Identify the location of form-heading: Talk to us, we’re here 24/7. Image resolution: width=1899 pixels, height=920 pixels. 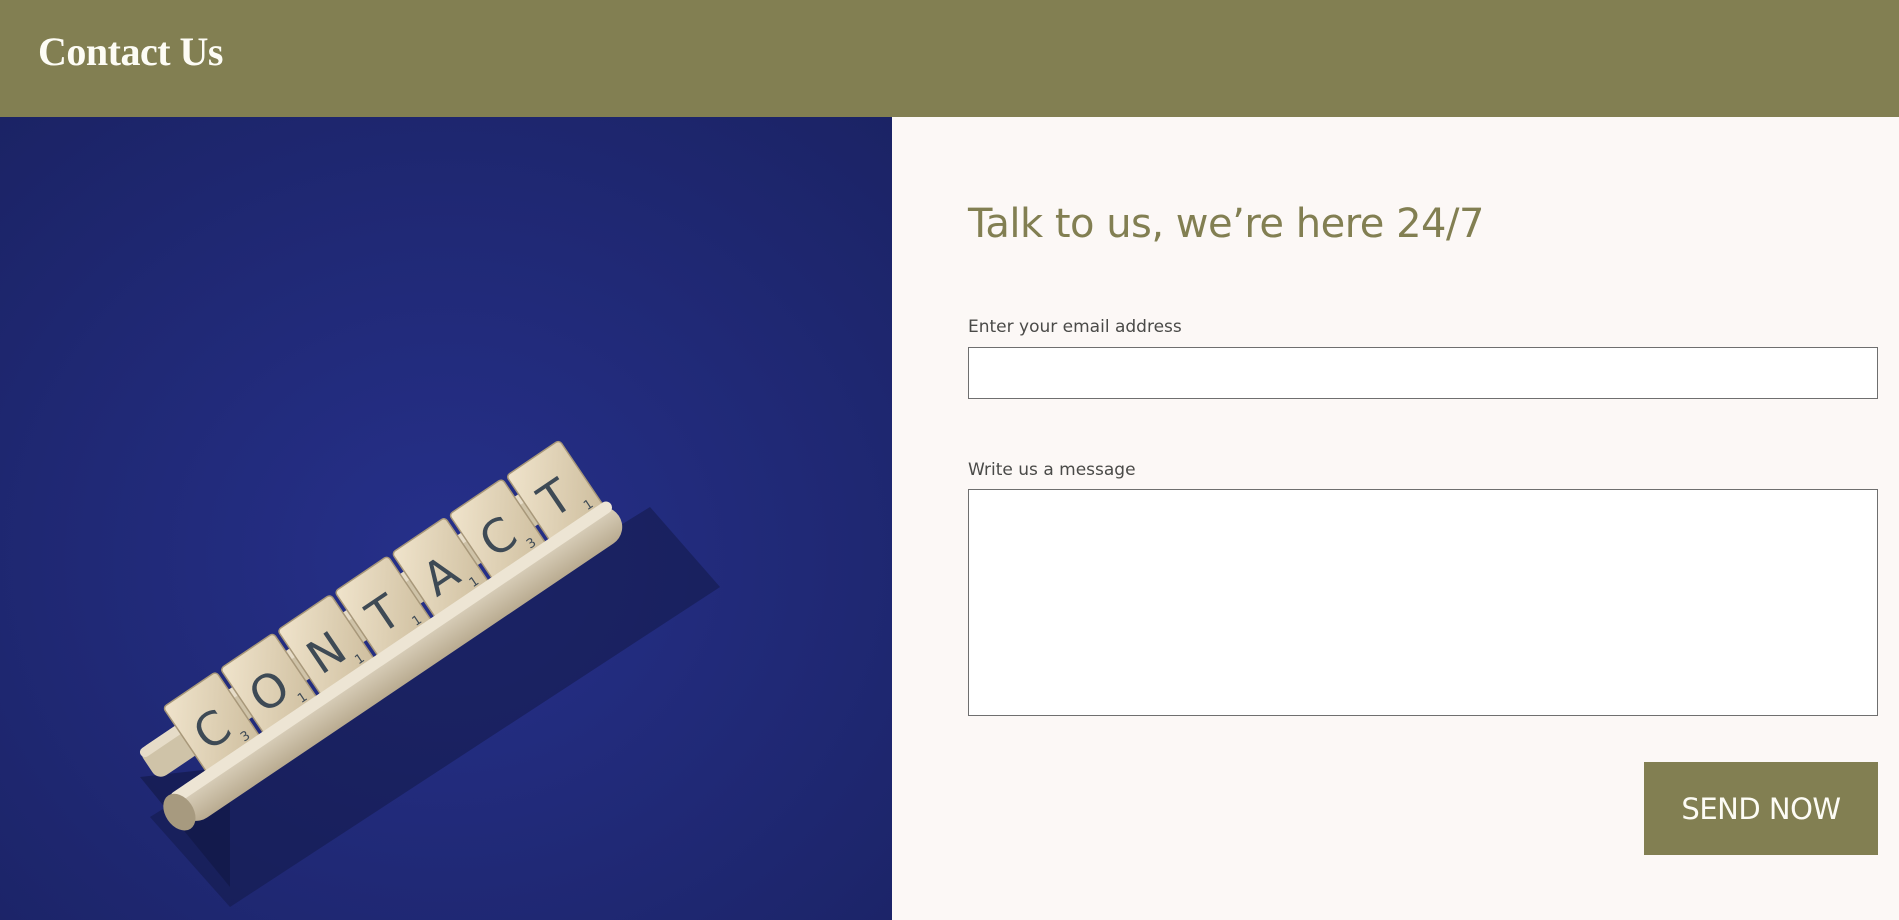
(1226, 224).